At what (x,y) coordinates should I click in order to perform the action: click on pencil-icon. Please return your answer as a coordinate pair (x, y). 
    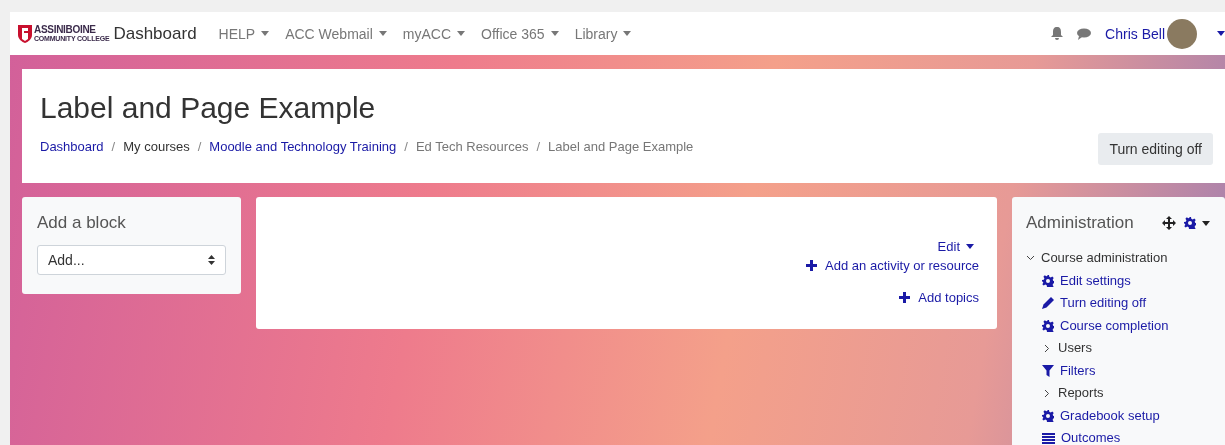
    Looking at the image, I should click on (1048, 303).